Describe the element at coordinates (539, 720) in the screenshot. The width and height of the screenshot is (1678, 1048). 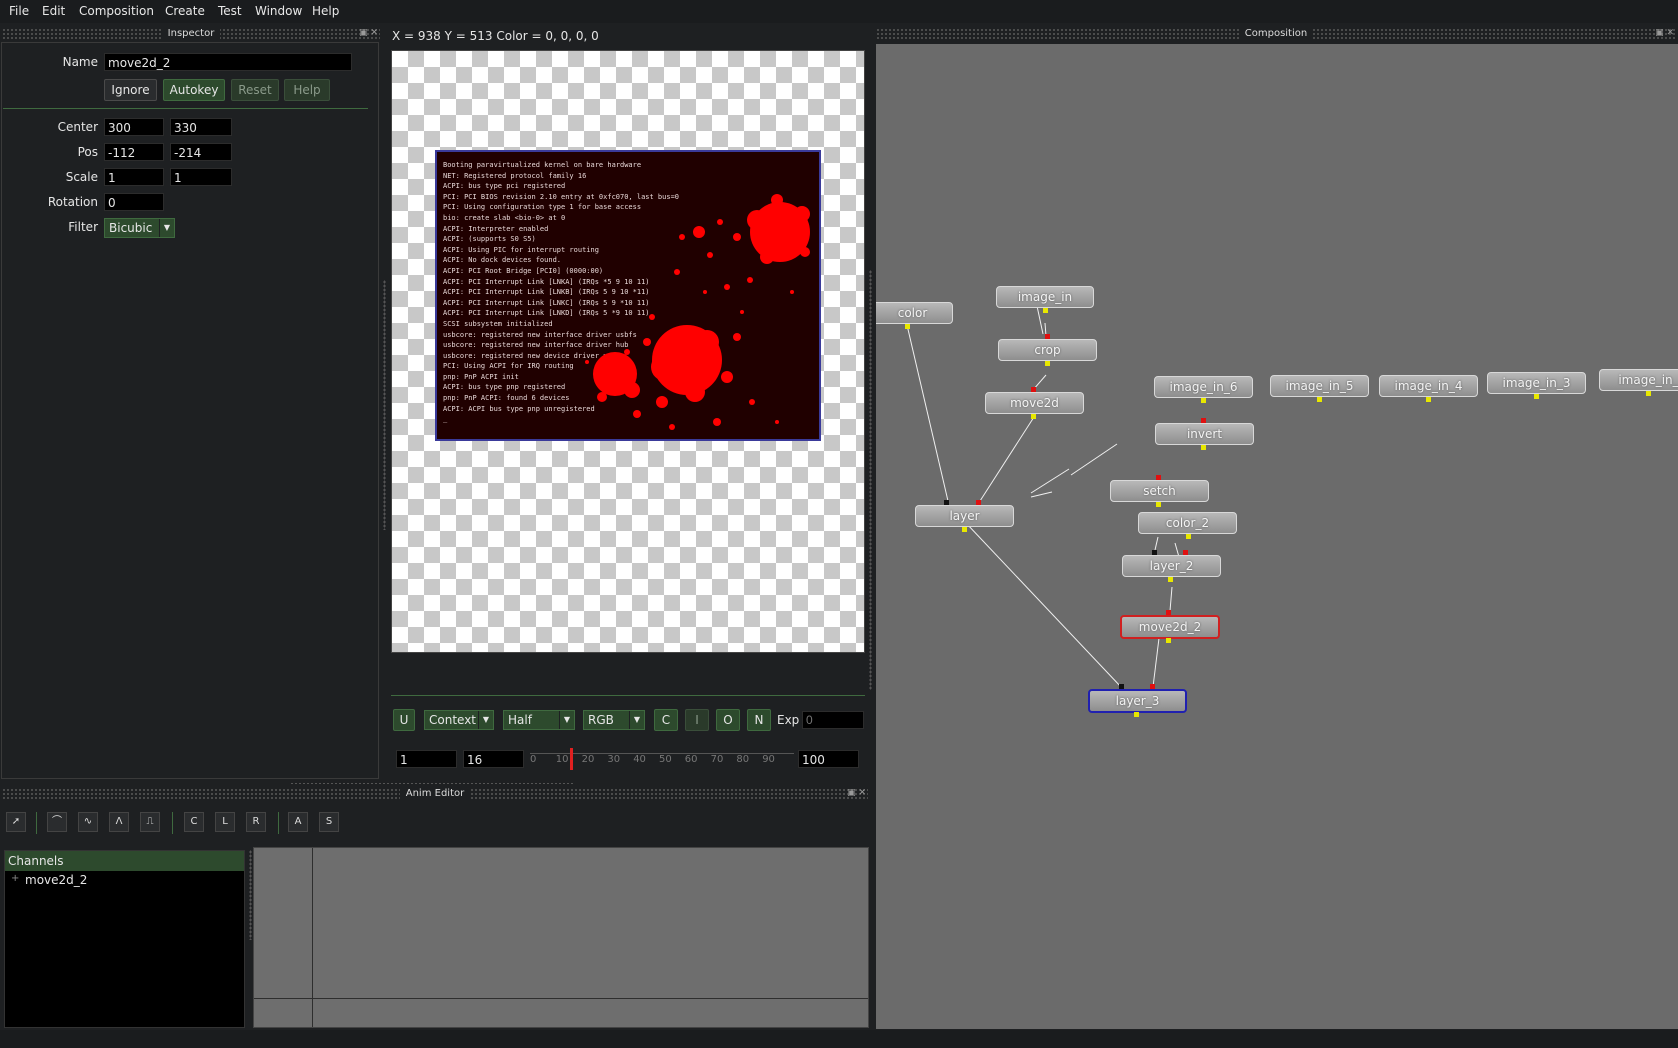
I see `quality-select: Half ▼` at that location.